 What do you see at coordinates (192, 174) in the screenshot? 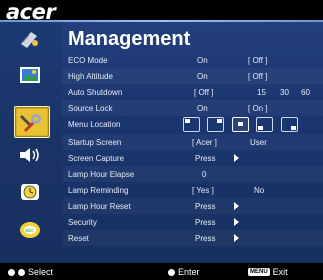
I see `row-lamp-hour-elapse: Lamp Hour Elapse 0` at bounding box center [192, 174].